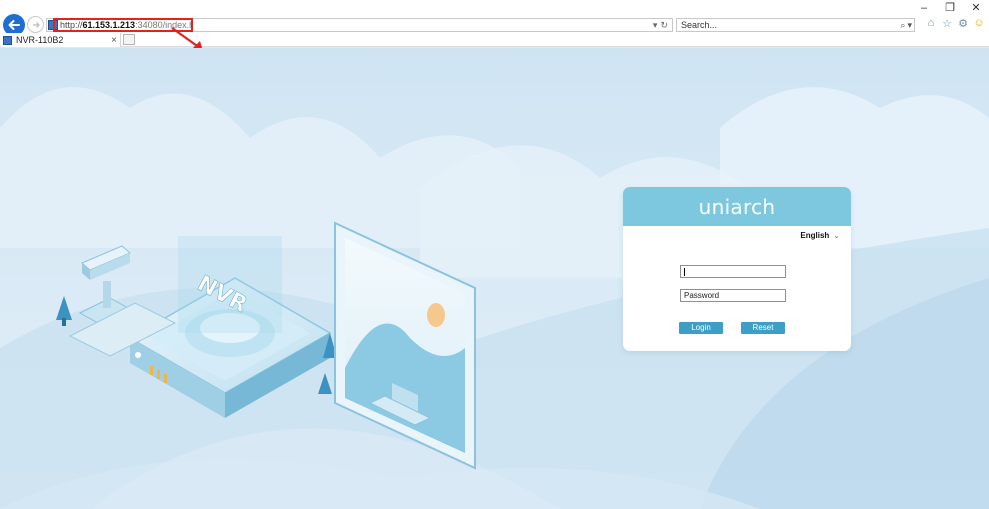 Image resolution: width=989 pixels, height=509 pixels. What do you see at coordinates (7, 40) in the screenshot?
I see `tab-favicon-icon` at bounding box center [7, 40].